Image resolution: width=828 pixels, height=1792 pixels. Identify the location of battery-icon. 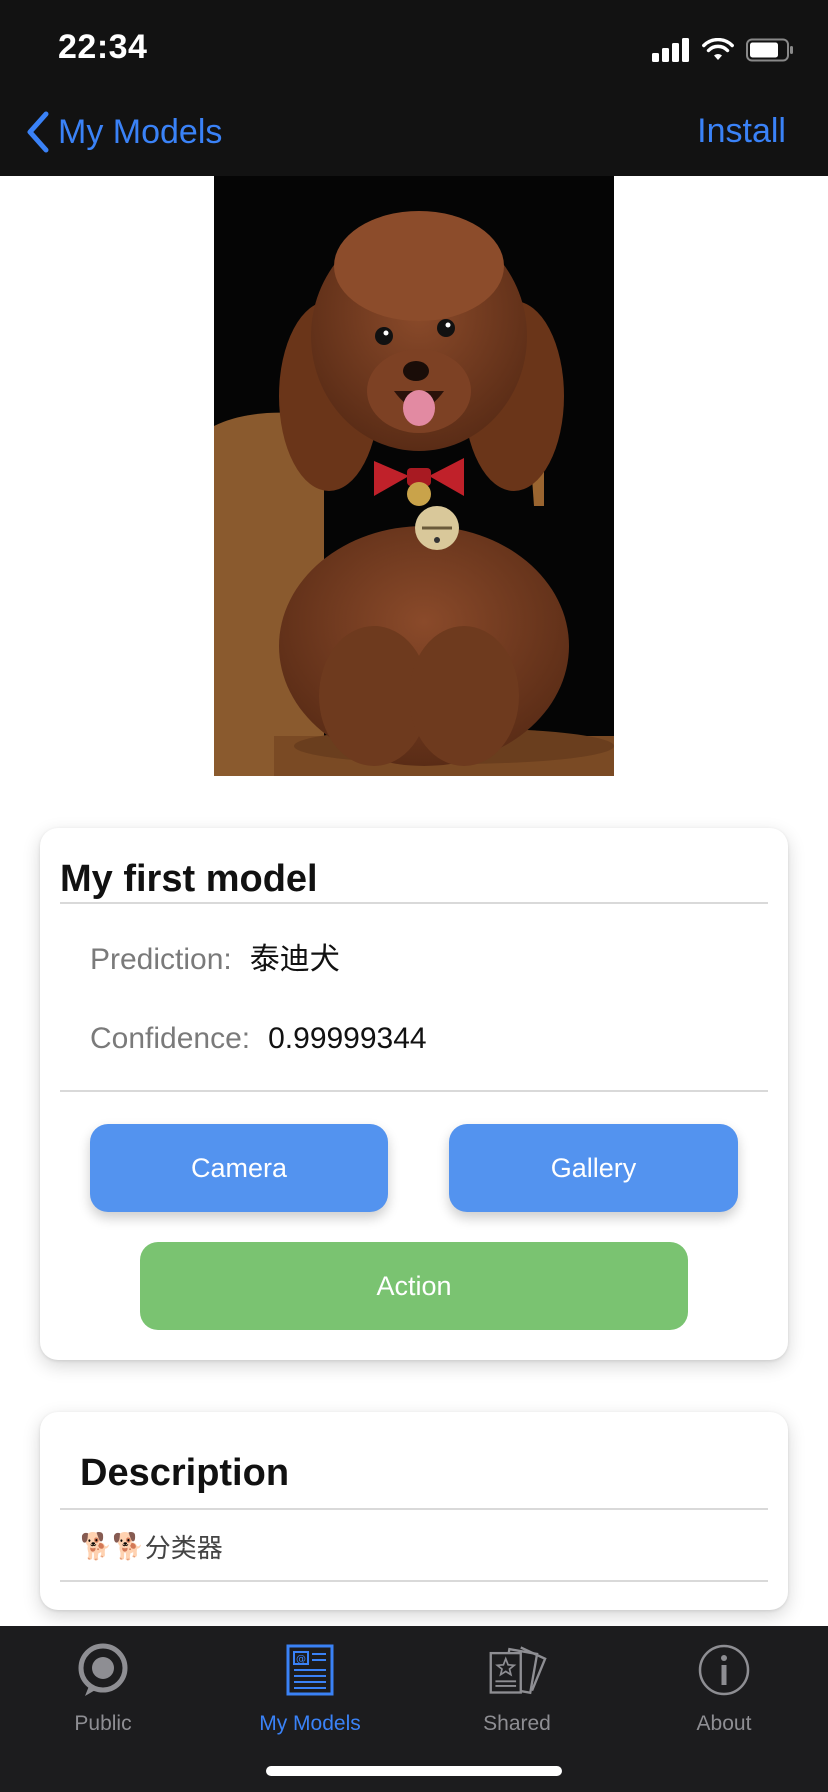
(769, 50).